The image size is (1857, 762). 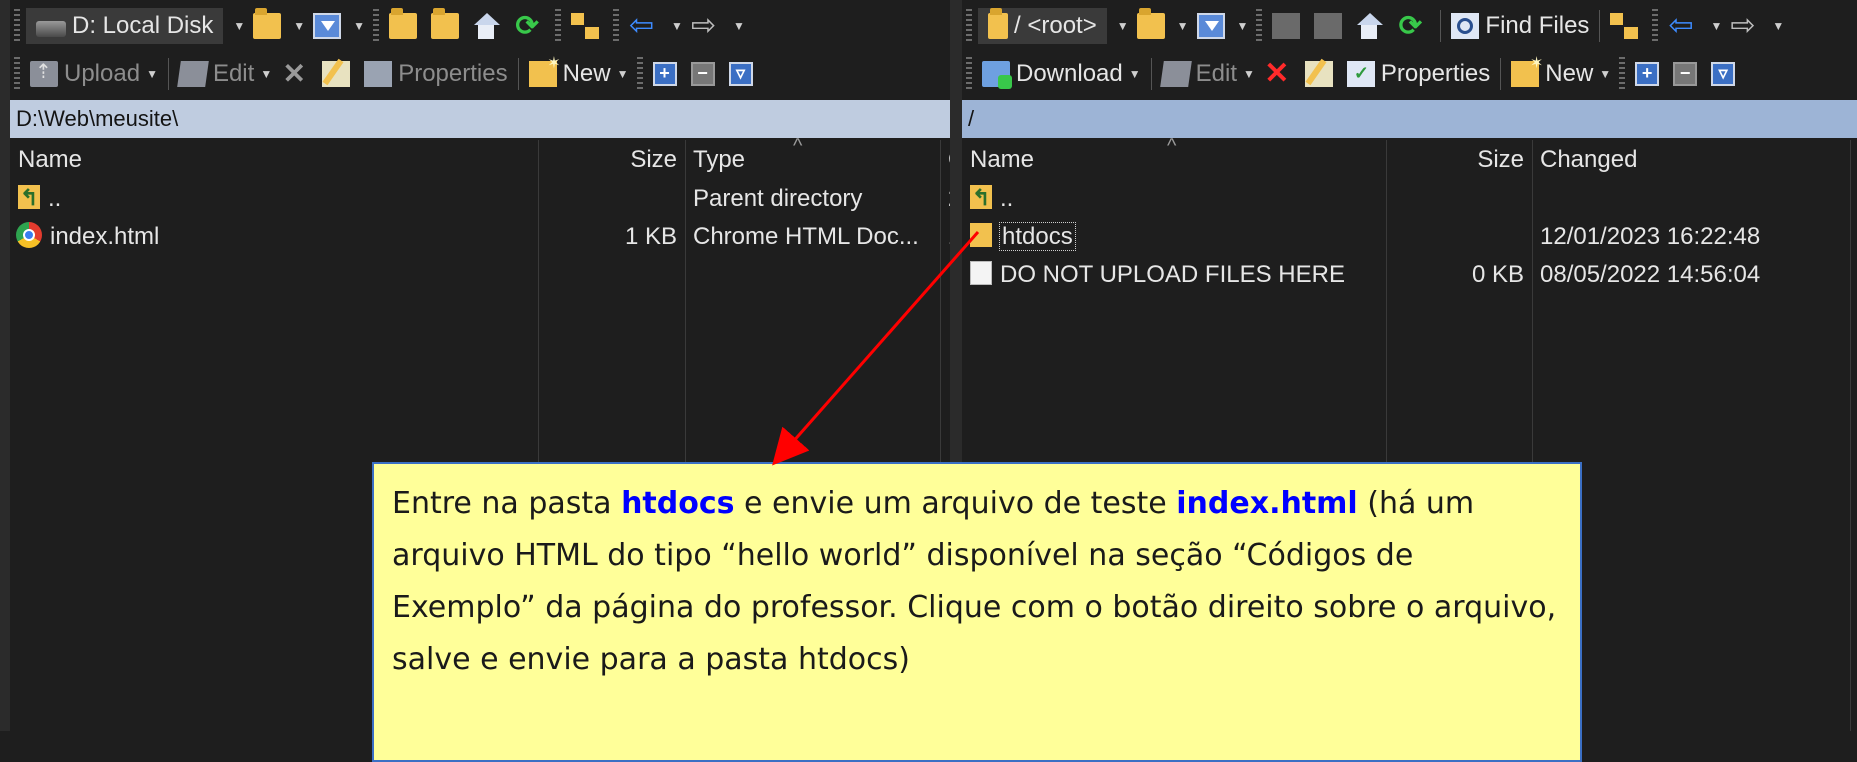 I want to click on column-header-name-label: Name, so click(x=1002, y=159).